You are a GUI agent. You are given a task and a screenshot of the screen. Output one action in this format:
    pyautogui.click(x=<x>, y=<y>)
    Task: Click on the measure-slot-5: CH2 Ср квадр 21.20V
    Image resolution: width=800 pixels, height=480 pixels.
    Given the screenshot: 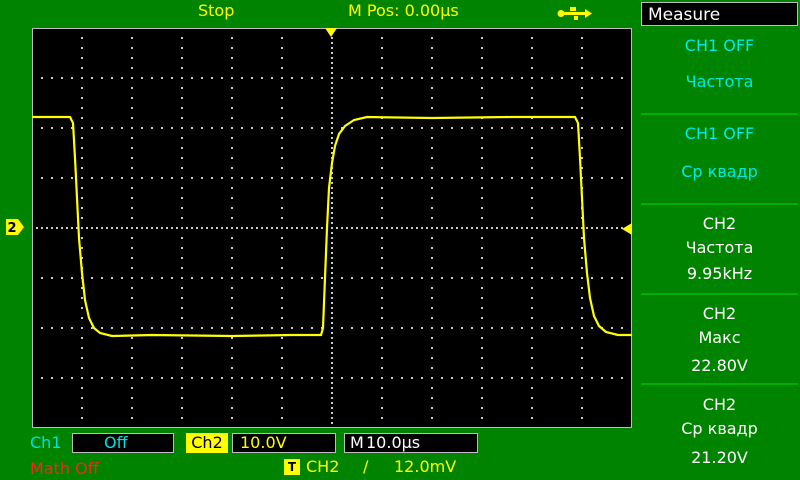 What is the action you would take?
    pyautogui.click(x=719, y=432)
    